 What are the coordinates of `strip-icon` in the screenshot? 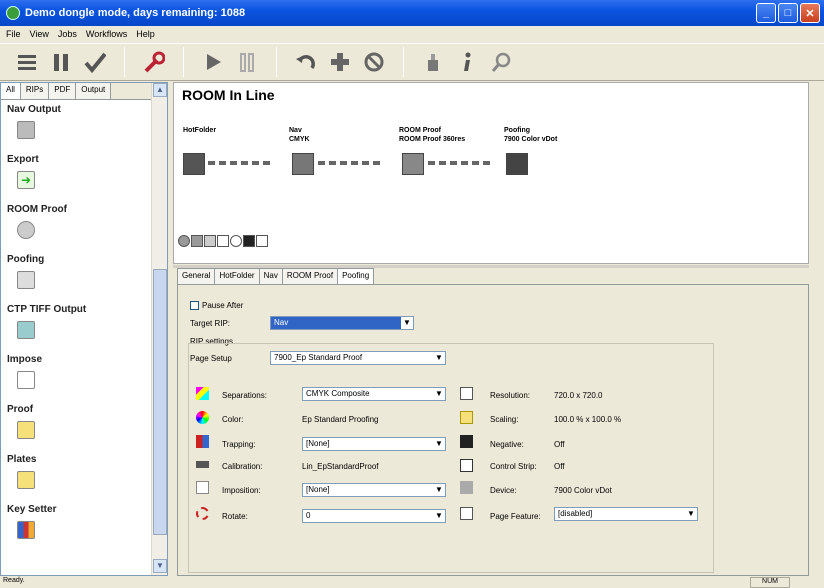 It's located at (210, 241).